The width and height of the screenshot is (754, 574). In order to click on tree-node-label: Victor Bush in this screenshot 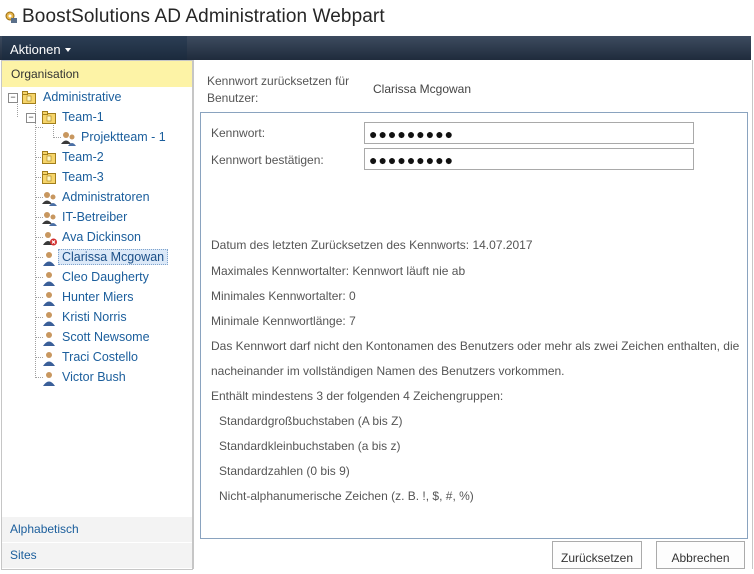, I will do `click(94, 377)`.